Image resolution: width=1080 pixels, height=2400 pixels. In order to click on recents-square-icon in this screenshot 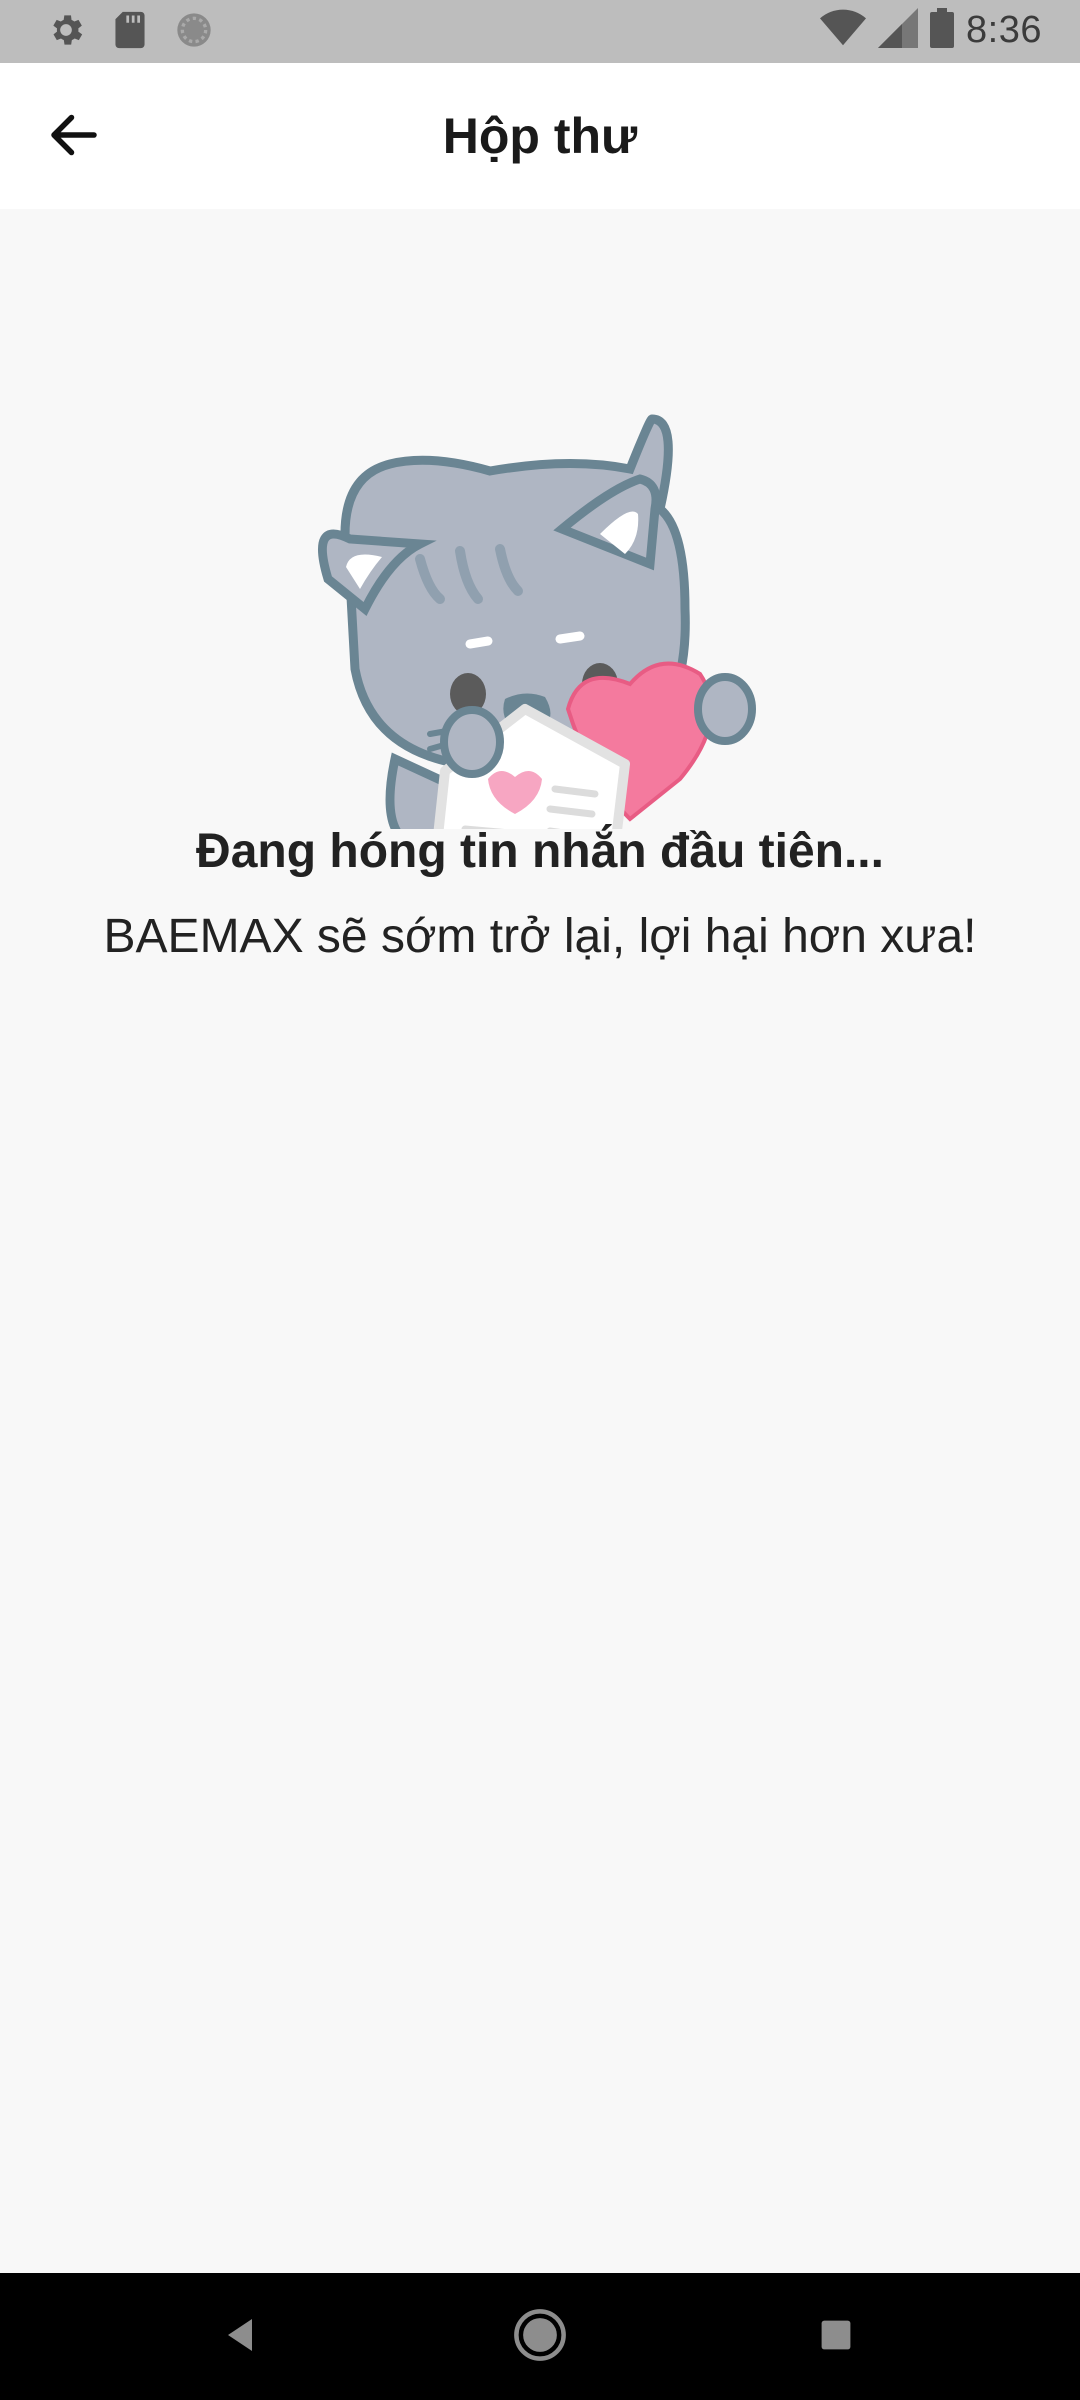, I will do `click(836, 2337)`.